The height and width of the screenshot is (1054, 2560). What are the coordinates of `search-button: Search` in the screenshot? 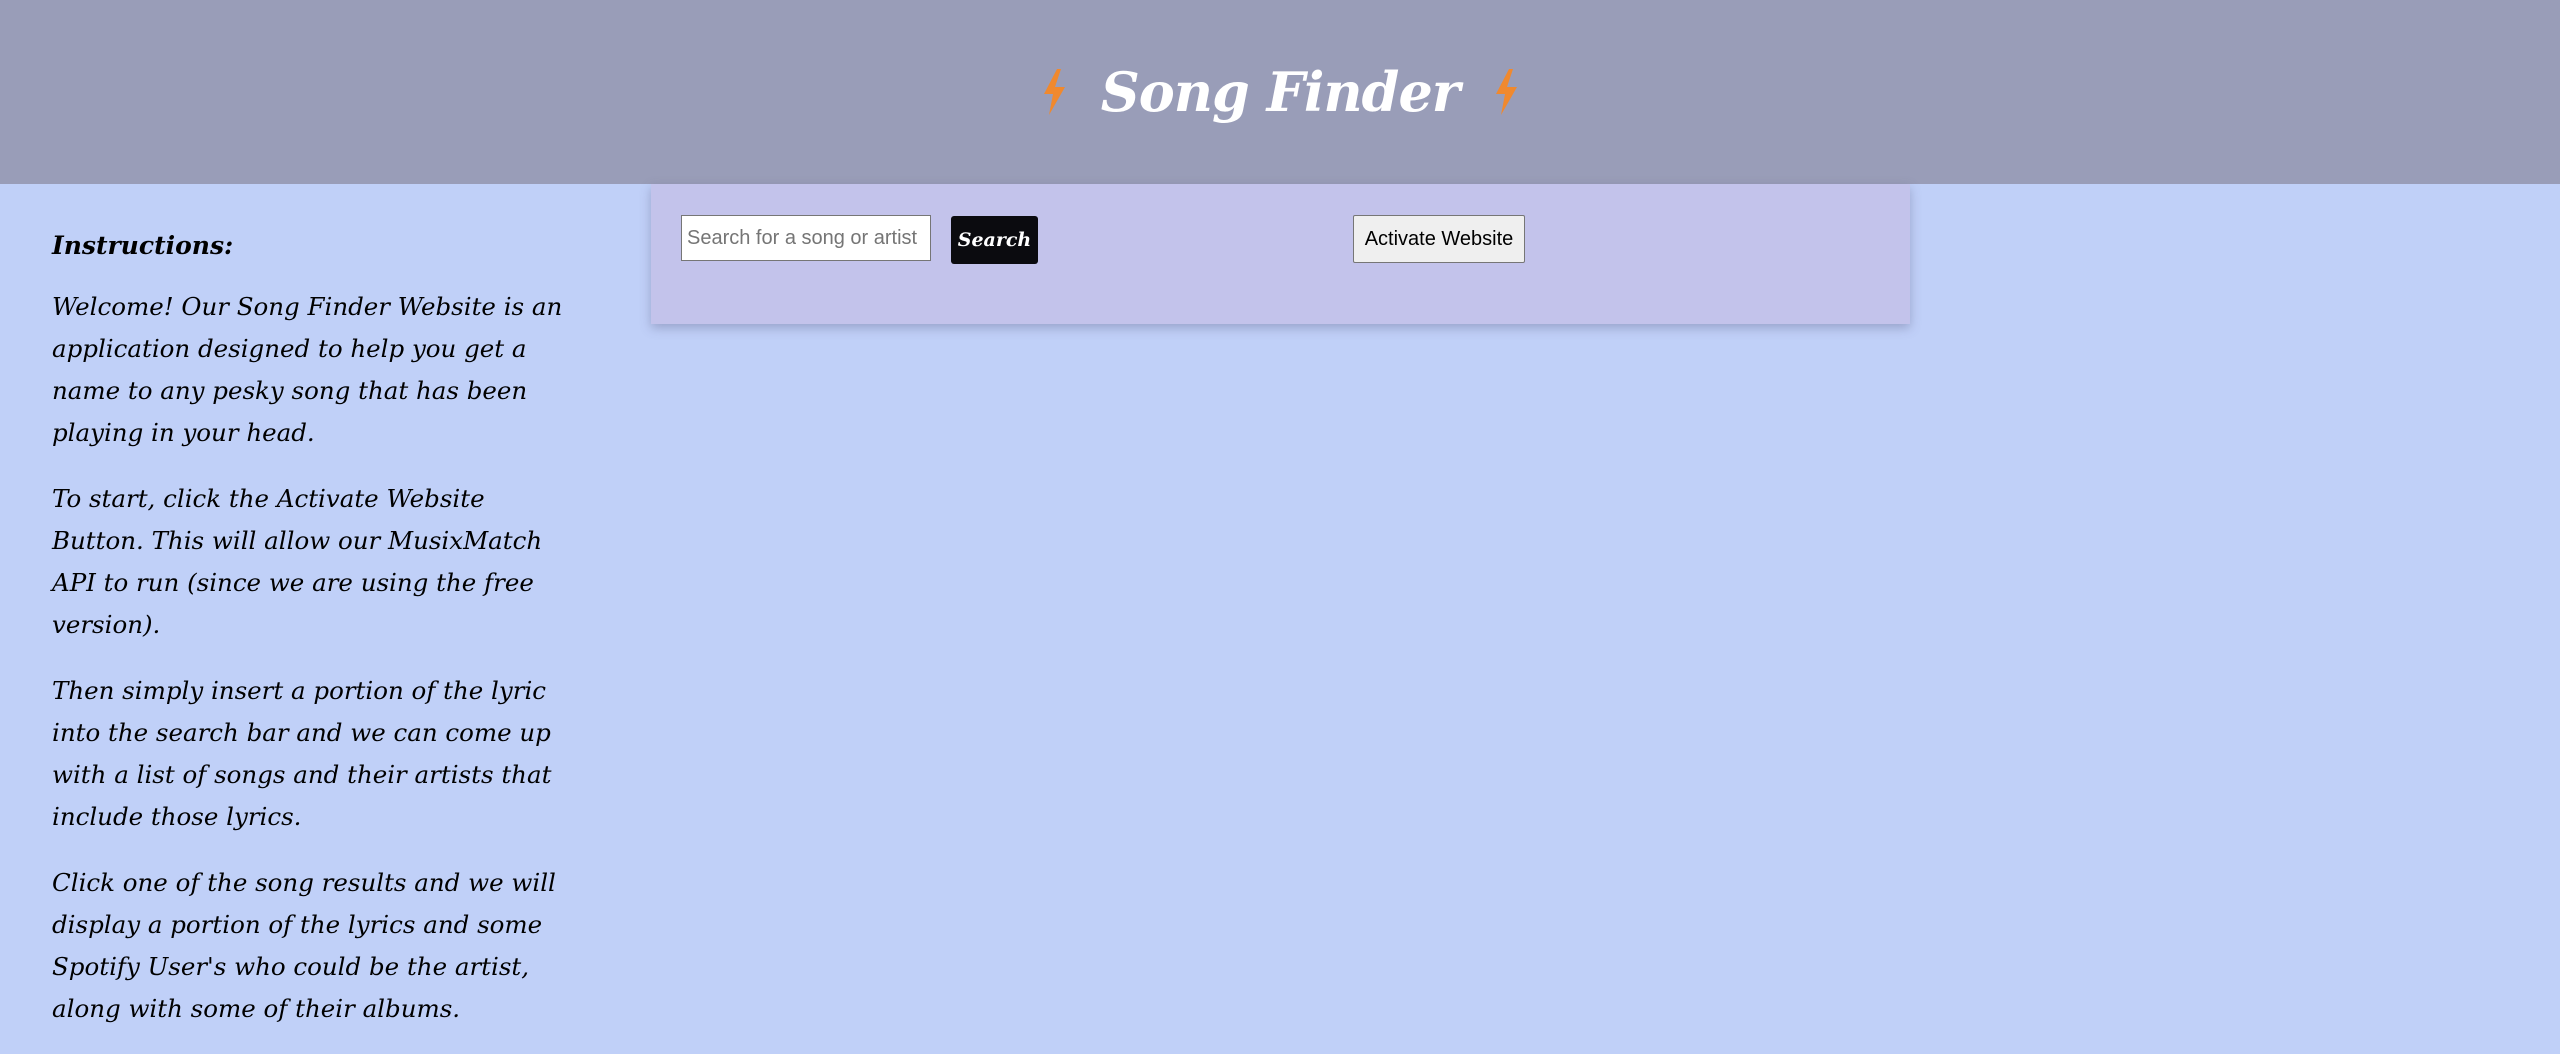 It's located at (994, 240).